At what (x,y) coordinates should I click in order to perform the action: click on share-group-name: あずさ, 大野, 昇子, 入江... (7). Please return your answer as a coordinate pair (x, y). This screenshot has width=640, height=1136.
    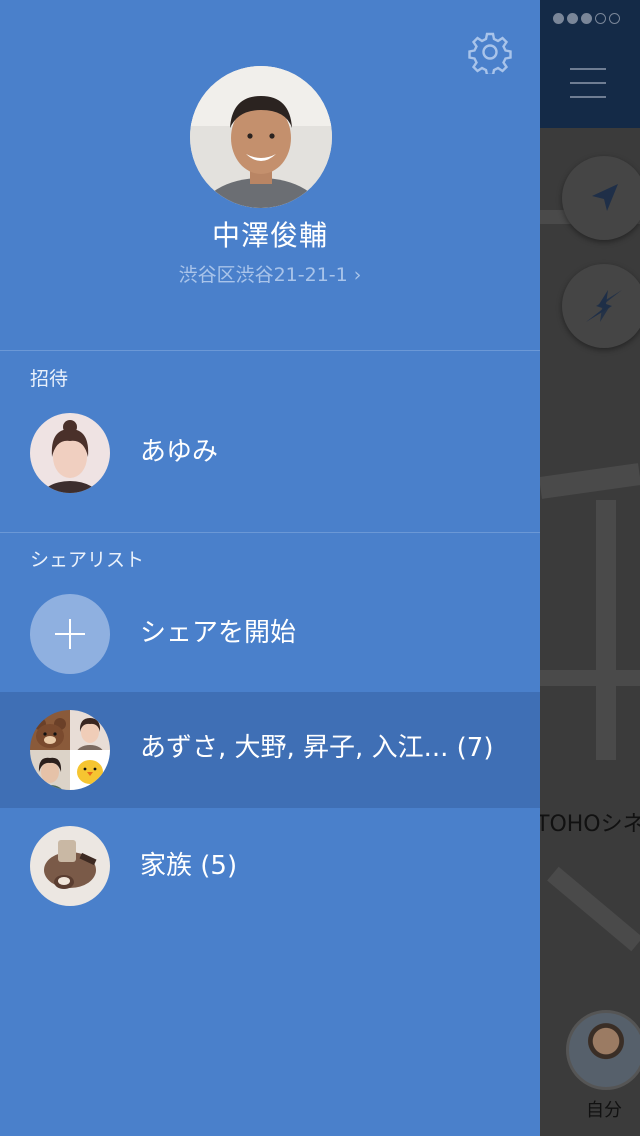
    Looking at the image, I should click on (317, 748).